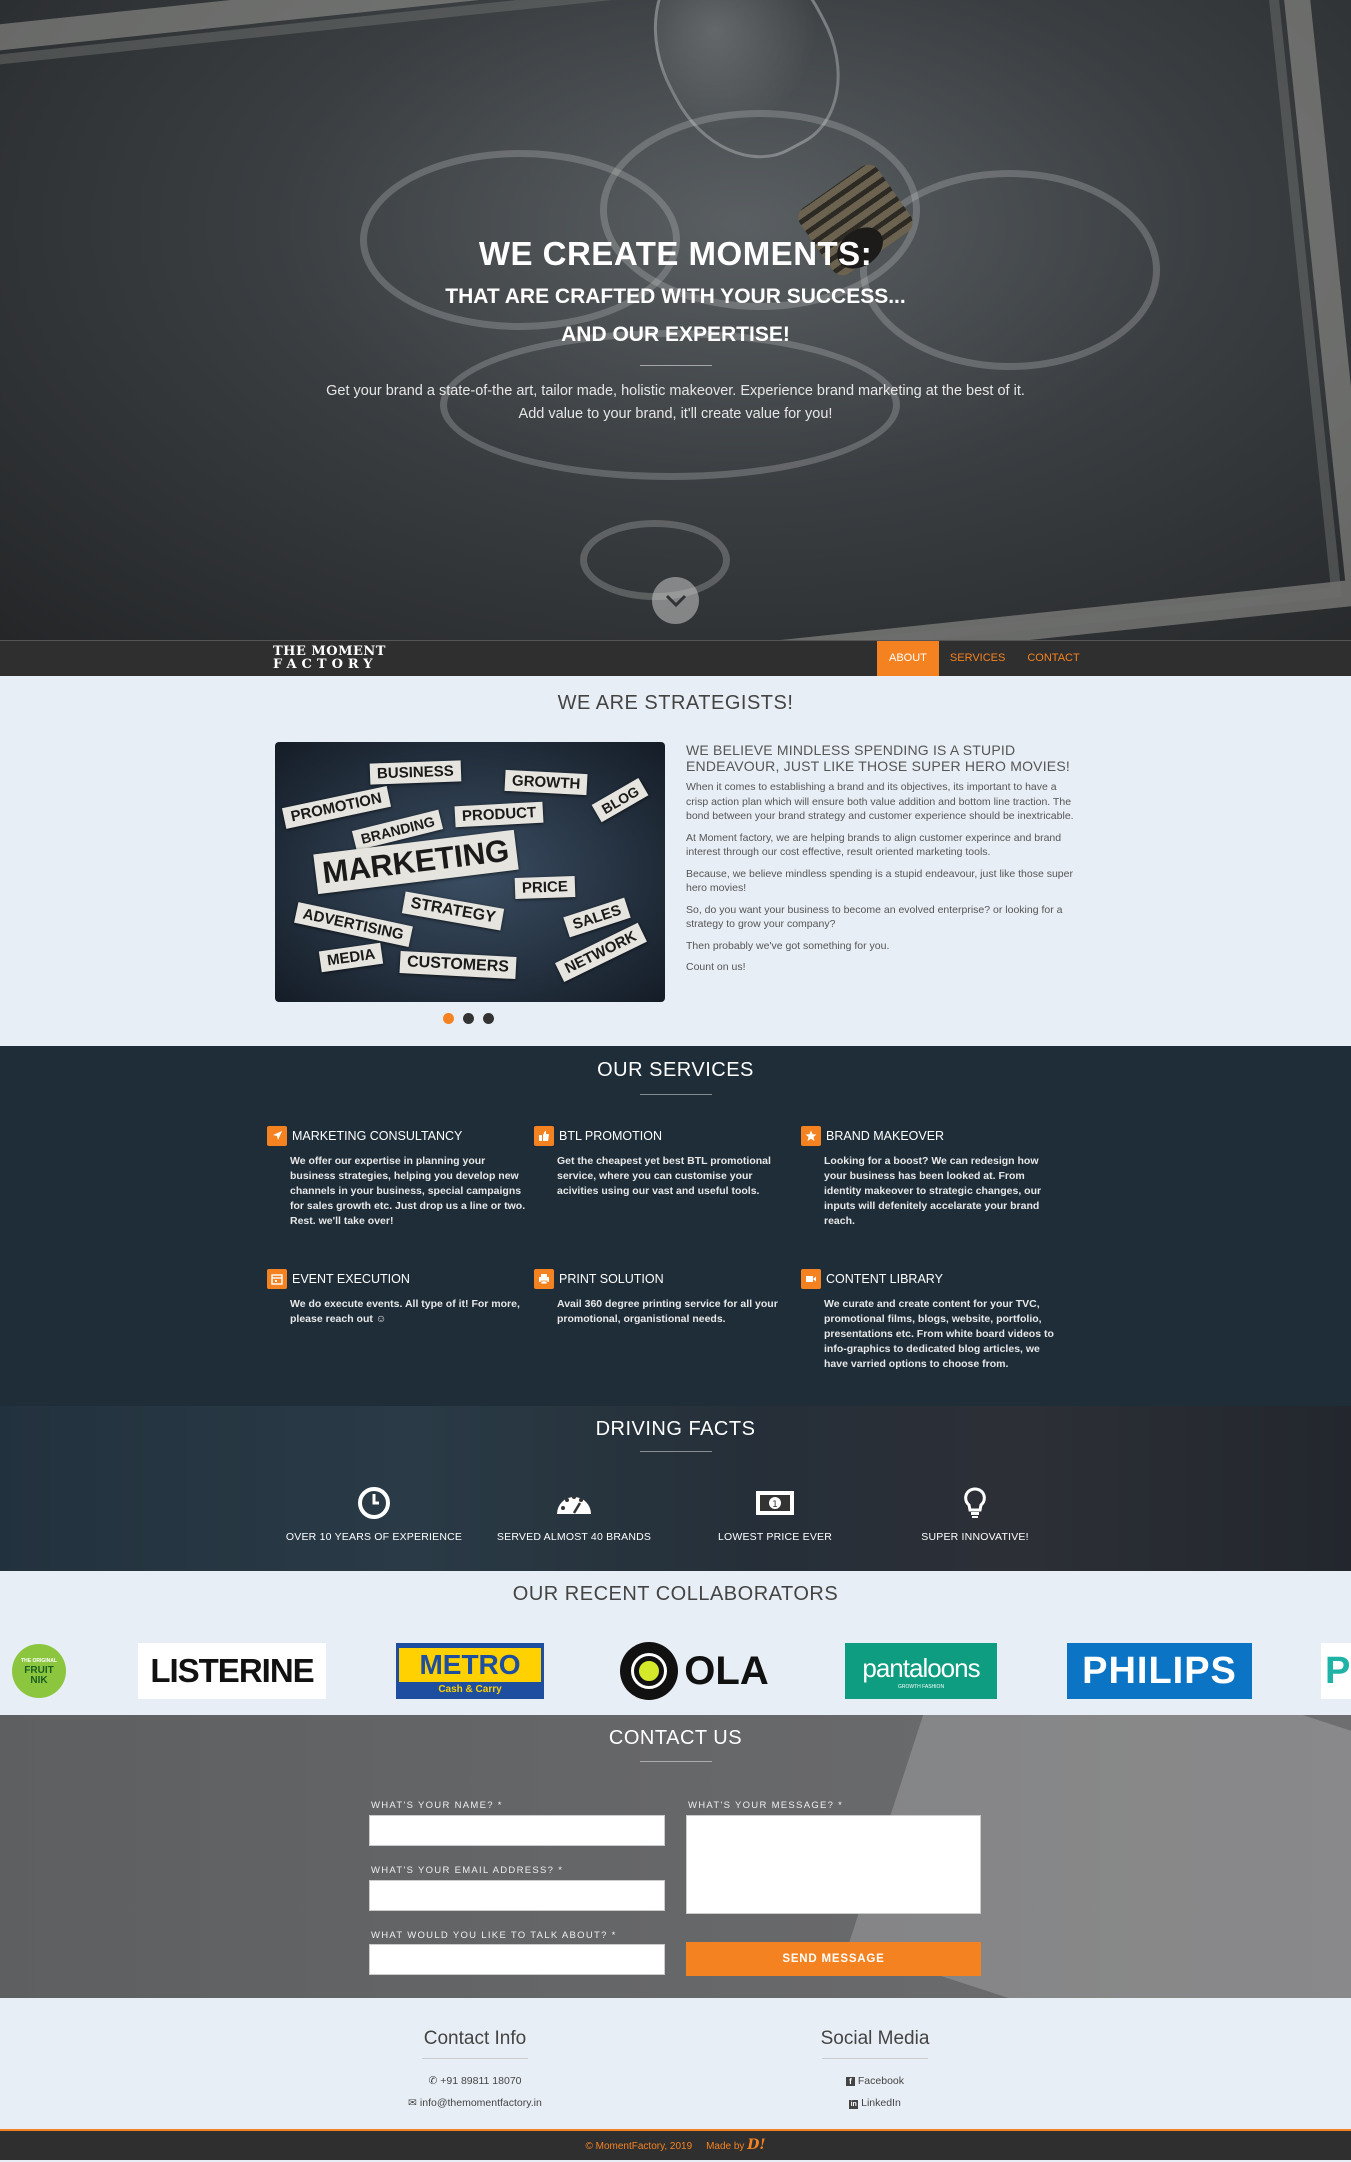 The image size is (1351, 2162). Describe the element at coordinates (325, 664) in the screenshot. I see `brand-line-2: FACTORY` at that location.